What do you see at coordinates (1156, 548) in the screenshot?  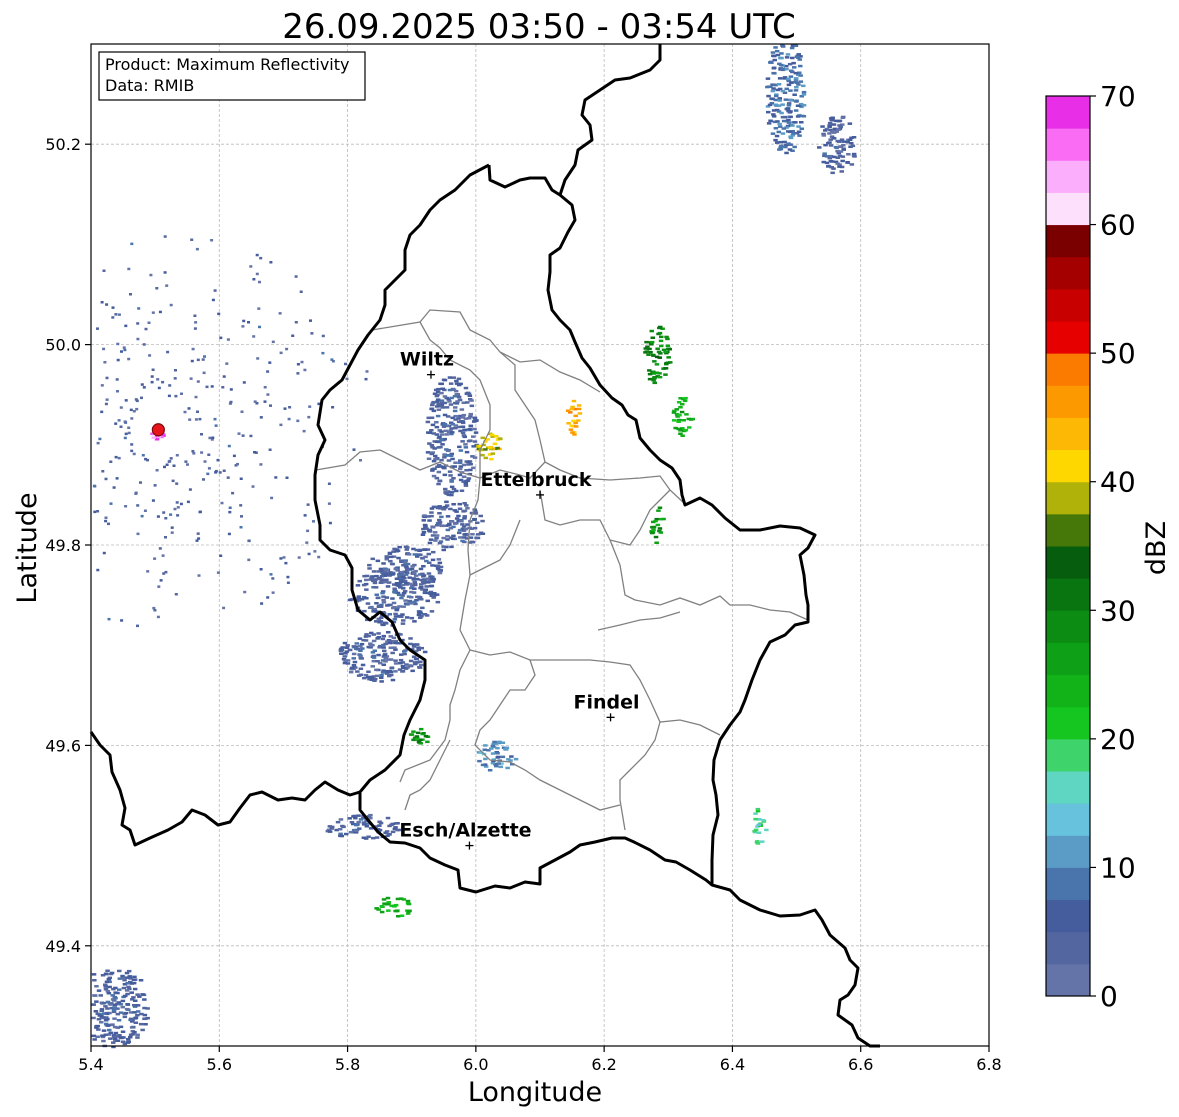 I see `colorbar-label: dBZ` at bounding box center [1156, 548].